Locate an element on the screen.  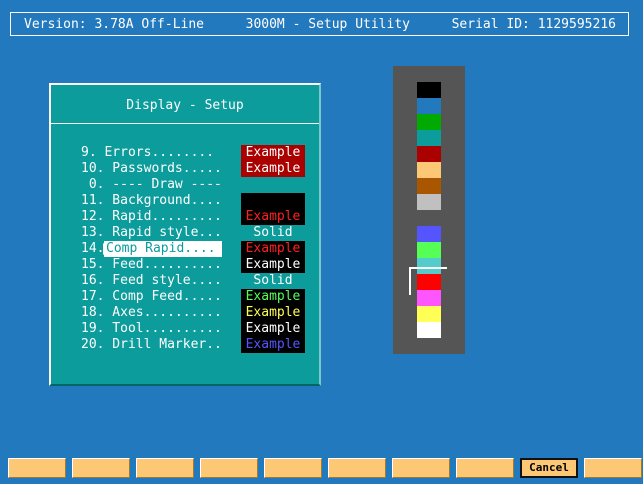
setting-row: 18. Axes.......... Example is located at coordinates (185, 313).